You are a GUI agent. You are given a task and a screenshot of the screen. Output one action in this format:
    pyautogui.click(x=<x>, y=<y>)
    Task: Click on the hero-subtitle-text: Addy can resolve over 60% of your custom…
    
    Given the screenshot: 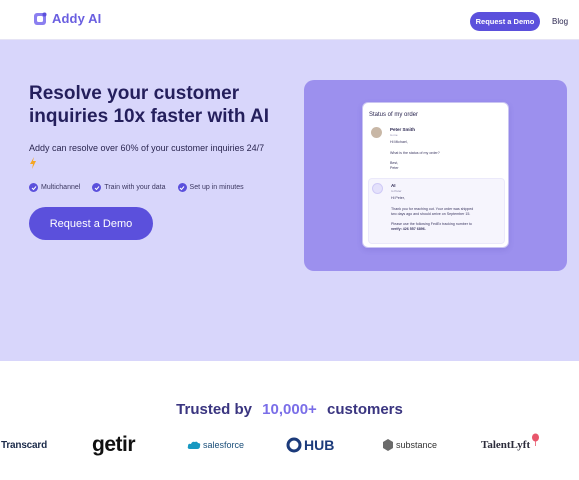 What is the action you would take?
    pyautogui.click(x=147, y=148)
    